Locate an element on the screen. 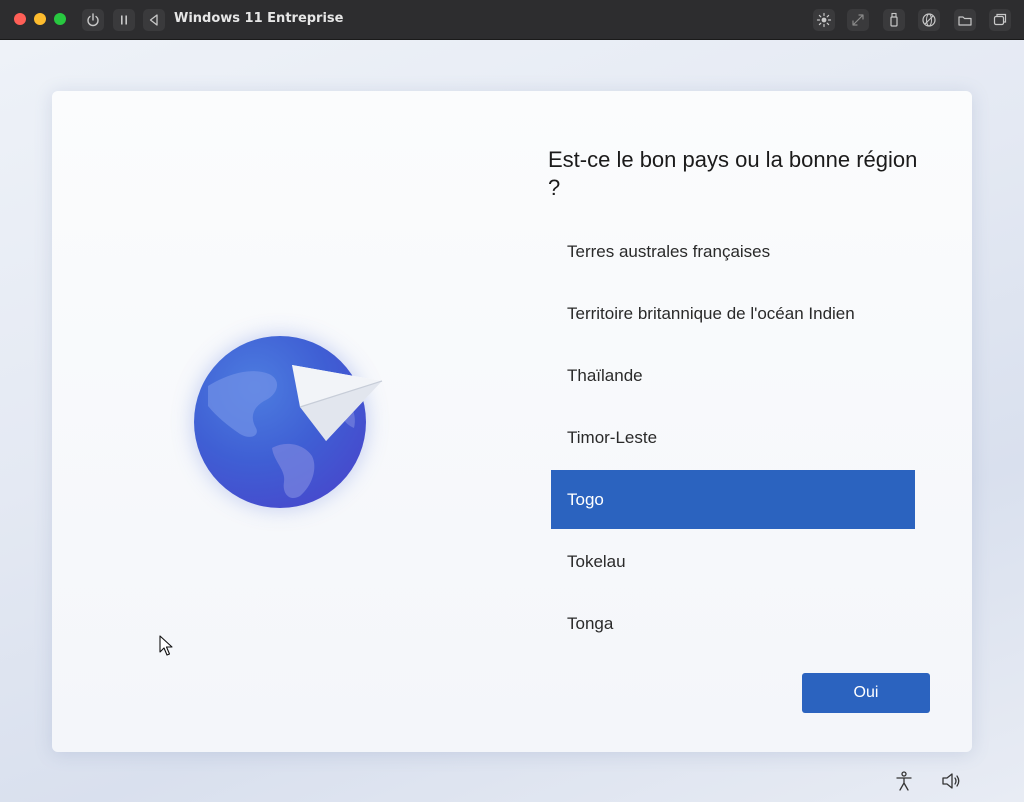 The width and height of the screenshot is (1024, 802). accessibility-icon is located at coordinates (904, 783).